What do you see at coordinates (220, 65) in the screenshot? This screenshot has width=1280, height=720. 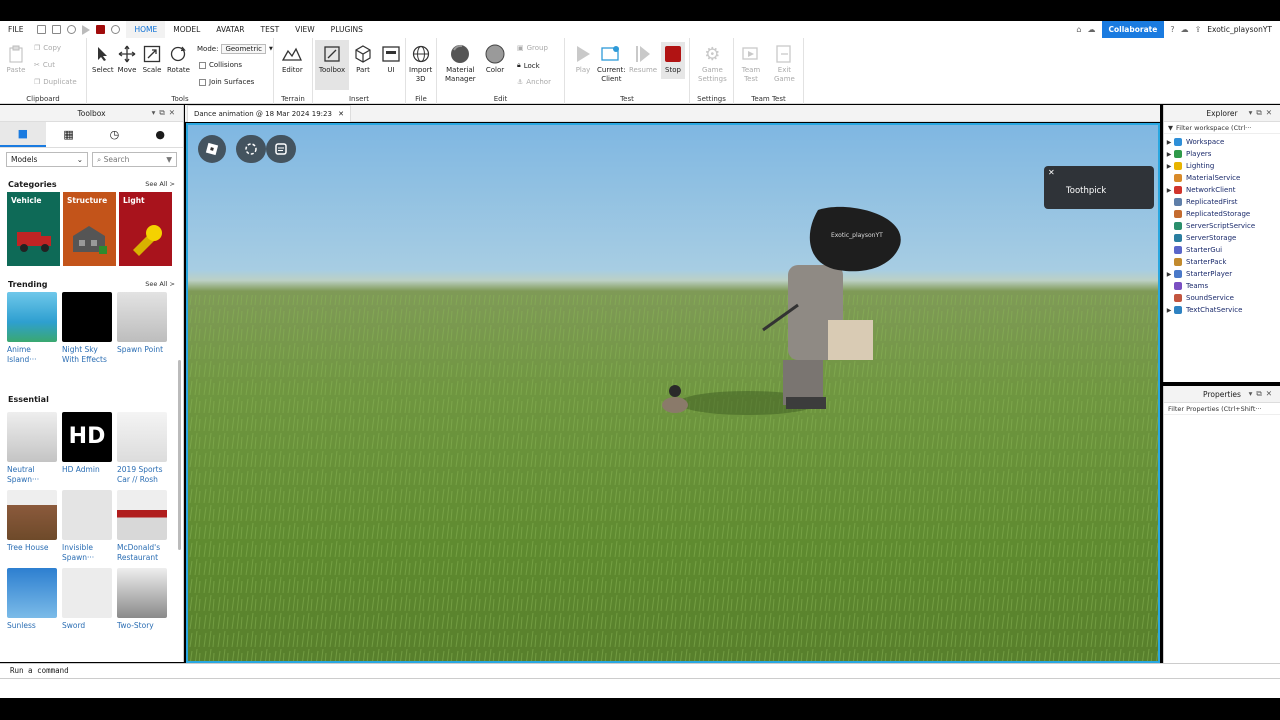 I see `collisions-toggle: Collisions` at bounding box center [220, 65].